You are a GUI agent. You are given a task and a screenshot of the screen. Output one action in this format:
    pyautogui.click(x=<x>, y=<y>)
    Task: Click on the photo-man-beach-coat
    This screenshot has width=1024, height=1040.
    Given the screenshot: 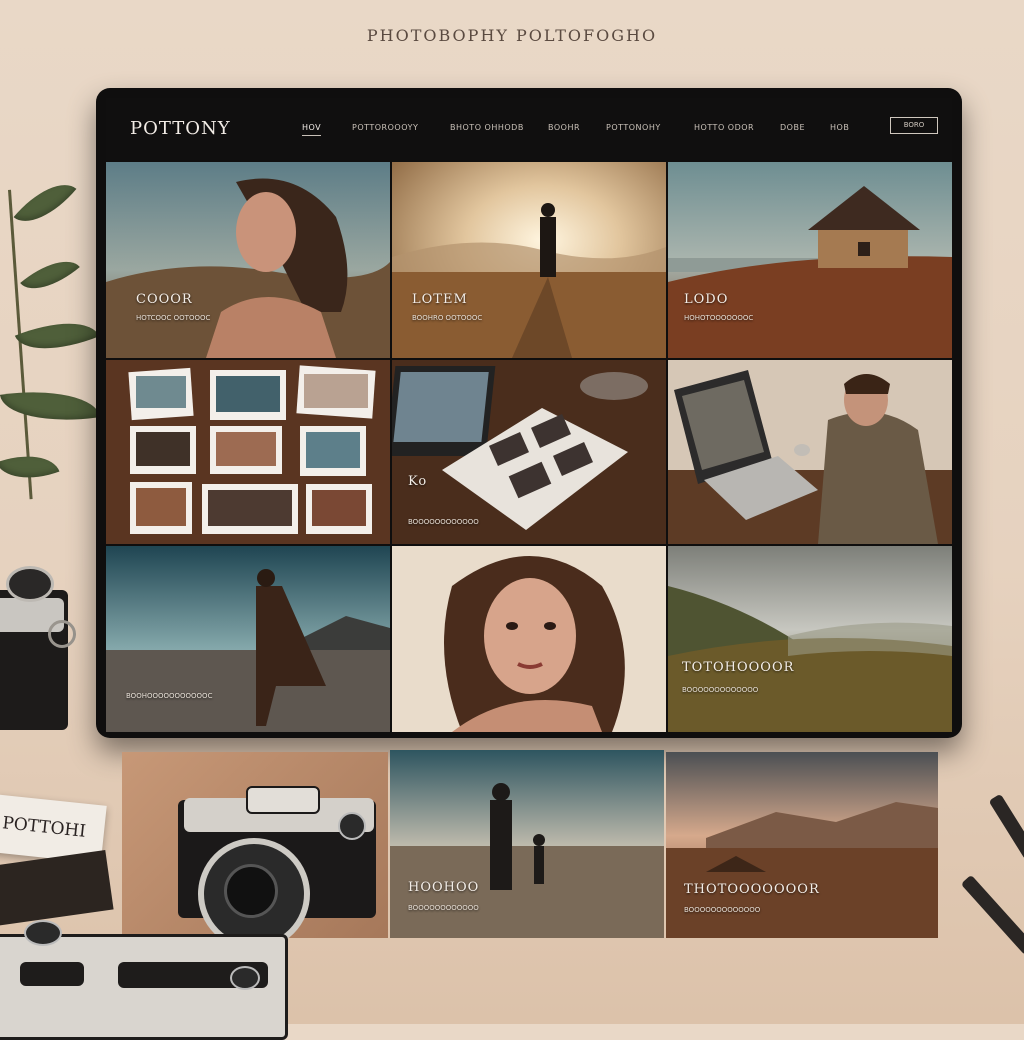 What is the action you would take?
    pyautogui.click(x=248, y=639)
    